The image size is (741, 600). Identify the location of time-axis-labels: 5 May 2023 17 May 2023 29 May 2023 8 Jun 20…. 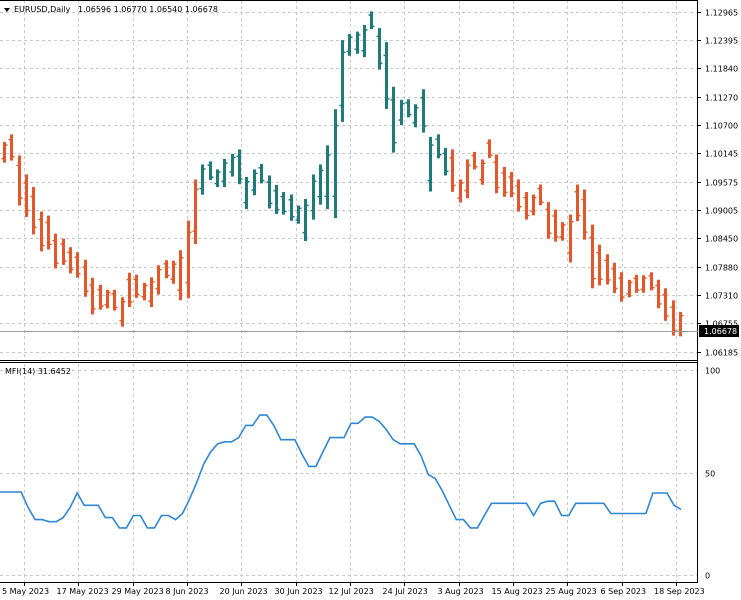
(353, 589).